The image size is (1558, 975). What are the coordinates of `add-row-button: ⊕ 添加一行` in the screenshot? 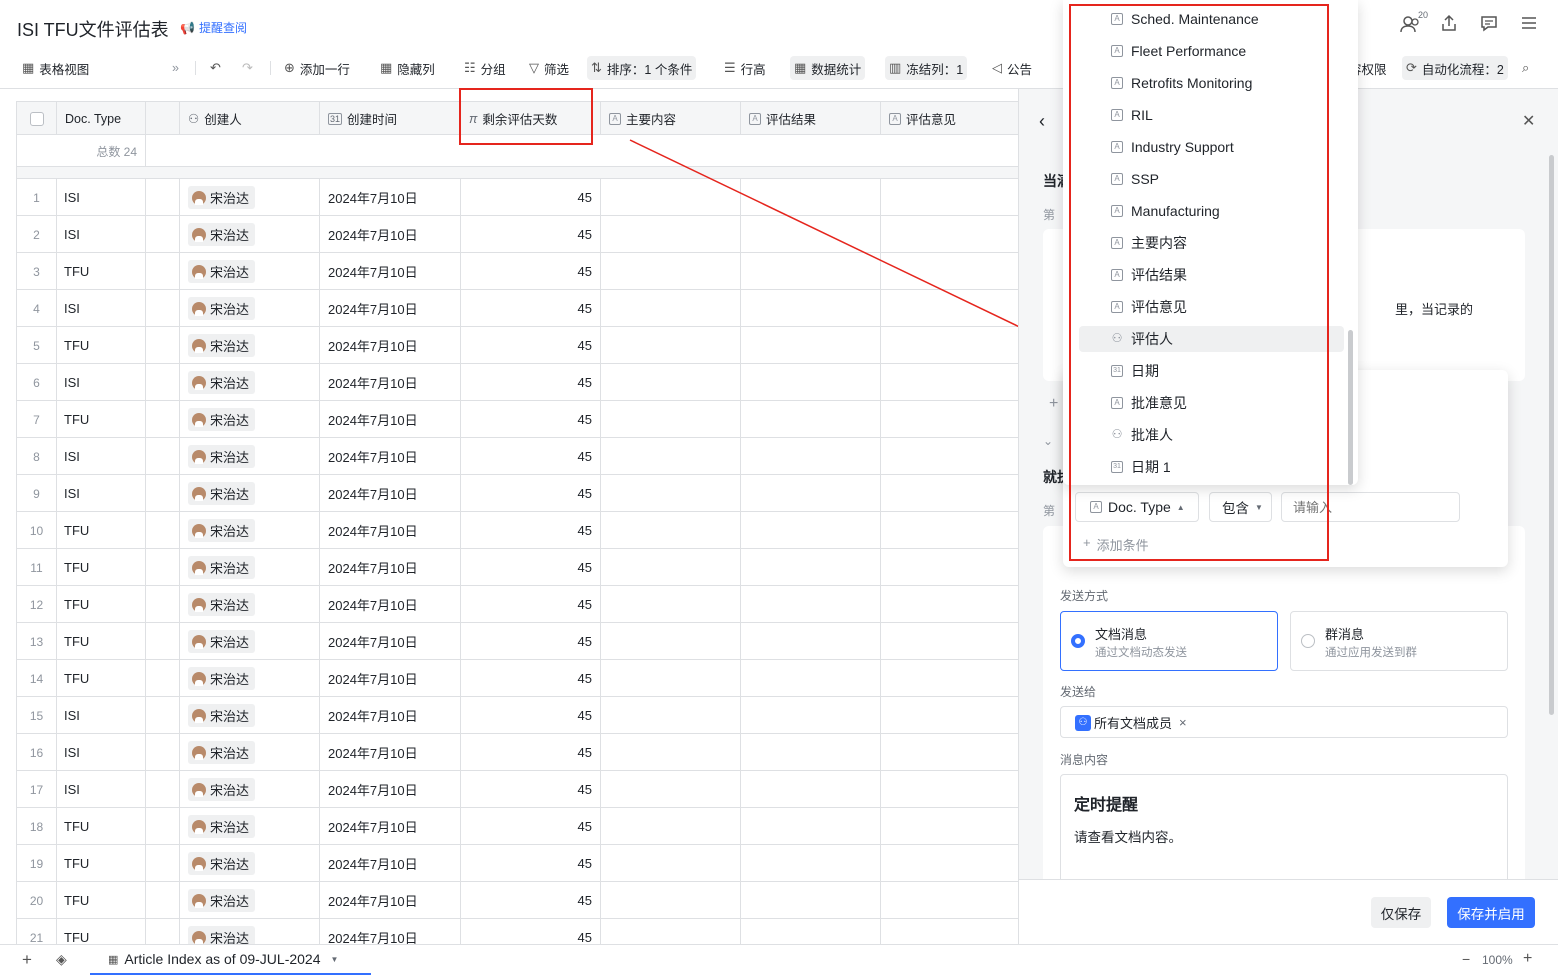 It's located at (317, 68).